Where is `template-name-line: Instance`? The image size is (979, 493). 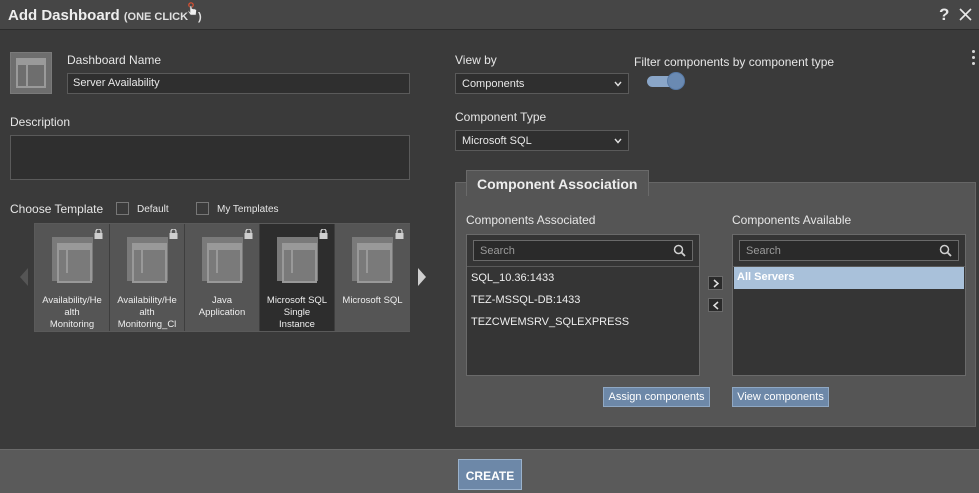 template-name-line: Instance is located at coordinates (297, 324).